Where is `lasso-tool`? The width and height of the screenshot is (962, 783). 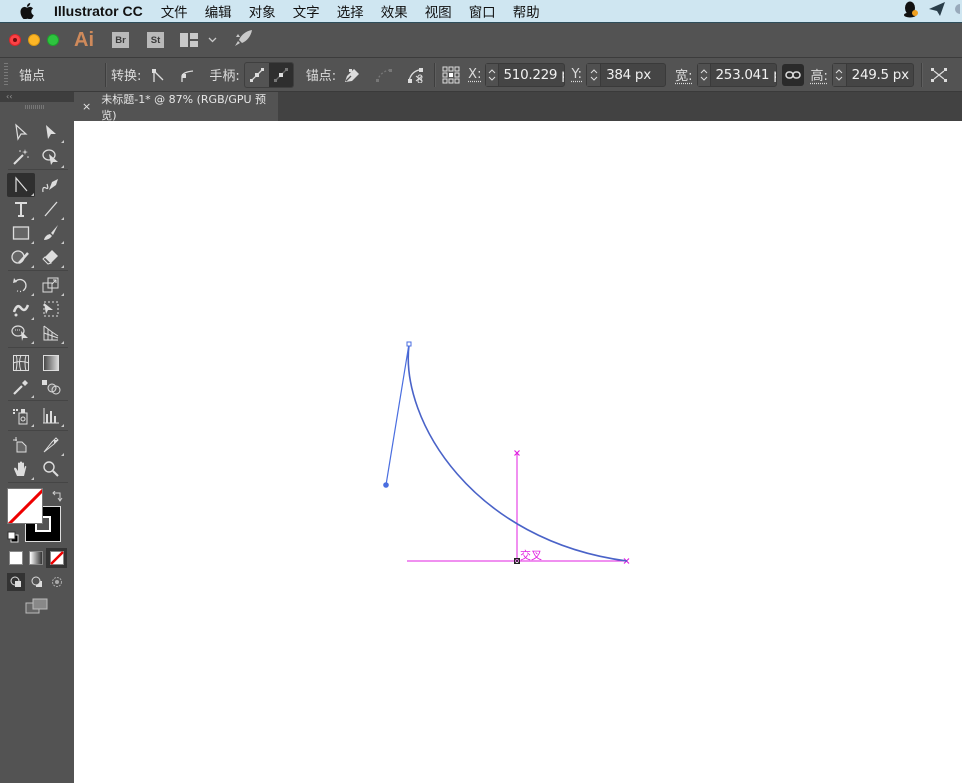 lasso-tool is located at coordinates (51, 157).